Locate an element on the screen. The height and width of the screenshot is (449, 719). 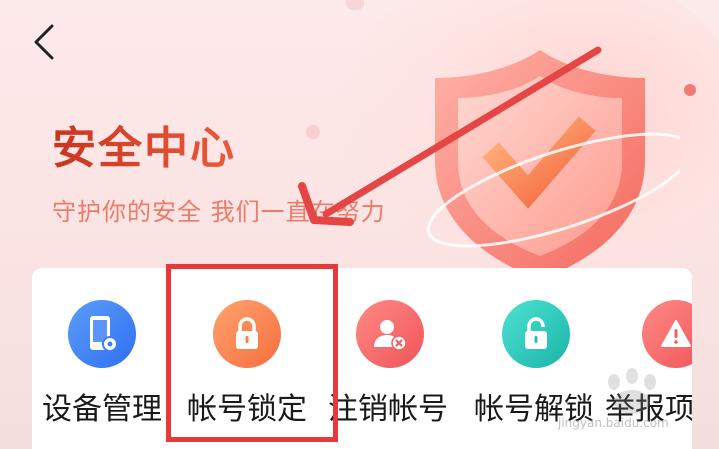
baidu-watermark-logo is located at coordinates (632, 391).